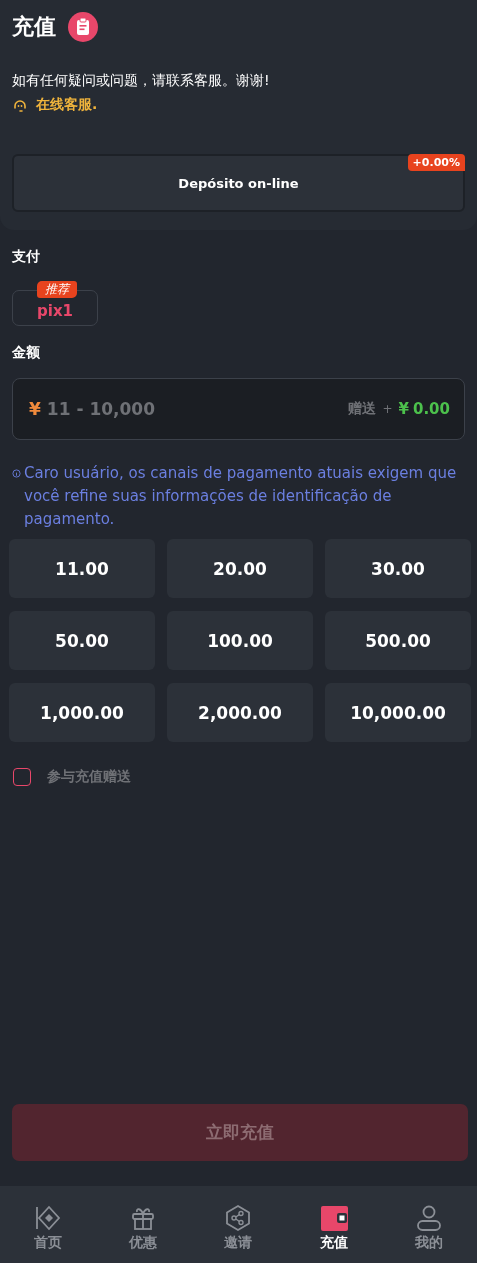  I want to click on nav-tab: 充值, so click(333, 1224).